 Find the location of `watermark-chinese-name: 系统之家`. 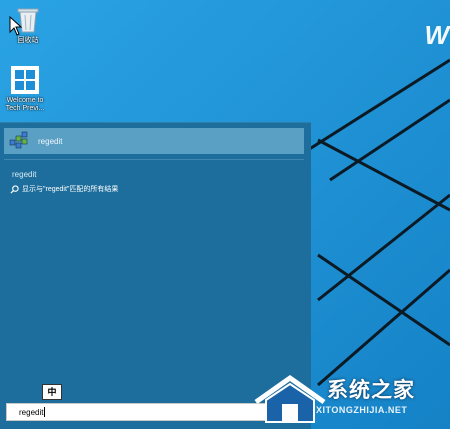

watermark-chinese-name: 系统之家 is located at coordinates (371, 390).